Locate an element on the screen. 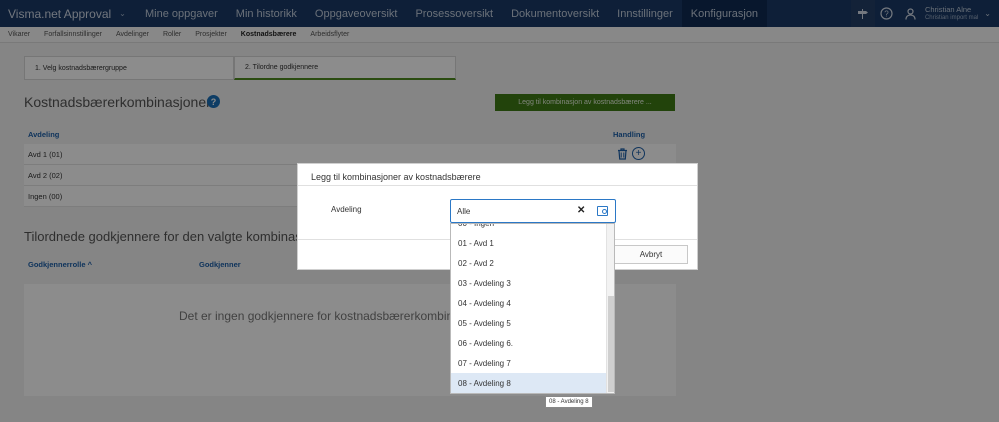  combobox-value: Alle is located at coordinates (464, 211).